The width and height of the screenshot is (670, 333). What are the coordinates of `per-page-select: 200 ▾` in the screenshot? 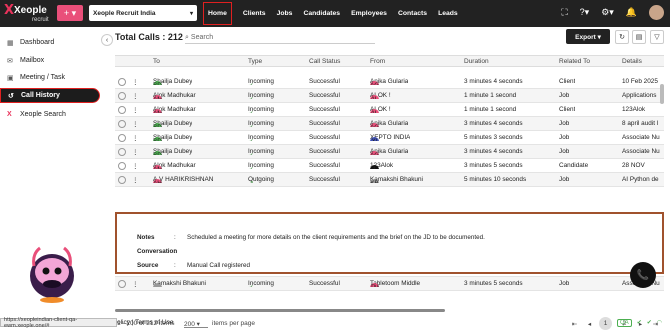 It's located at (196, 323).